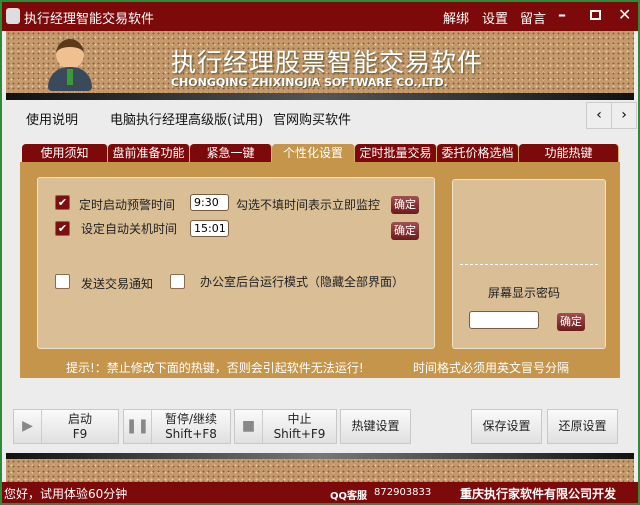  Describe the element at coordinates (231, 153) in the screenshot. I see `tab-emergency: 紧急一键` at that location.